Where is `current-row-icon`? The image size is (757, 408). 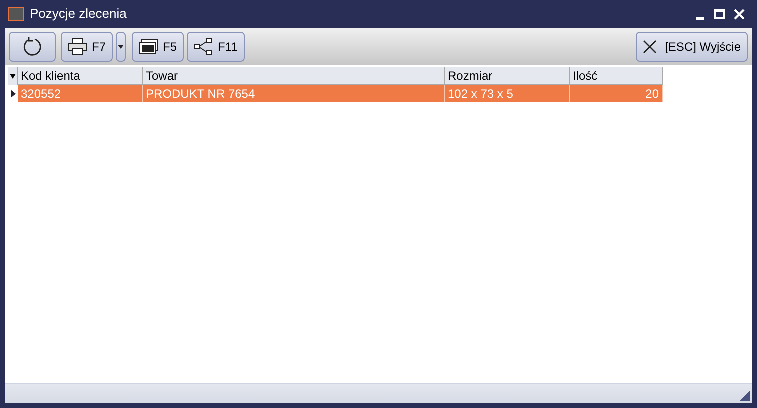
current-row-icon is located at coordinates (13, 94).